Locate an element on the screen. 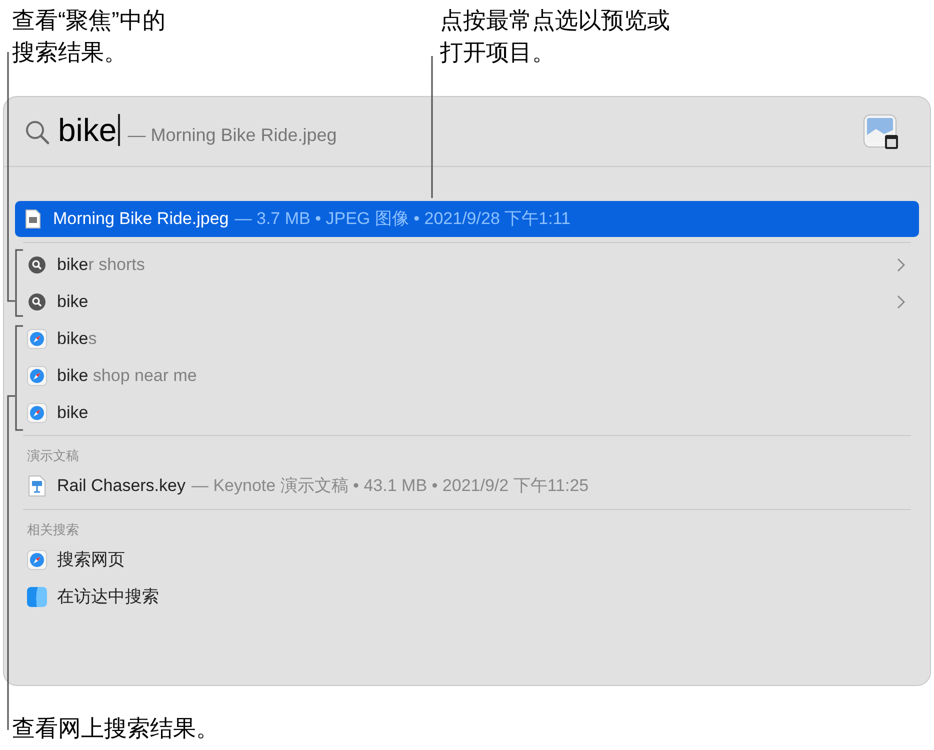 Image resolution: width=934 pixels, height=750 pixels. result-title: Rail Chasers.key is located at coordinates (121, 486).